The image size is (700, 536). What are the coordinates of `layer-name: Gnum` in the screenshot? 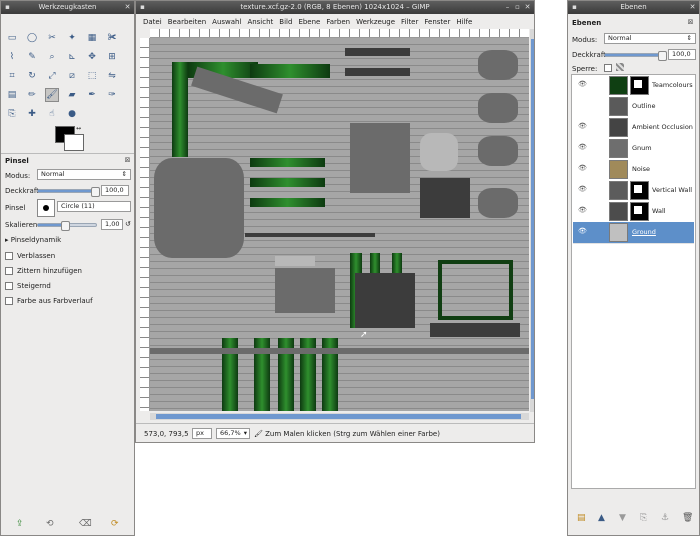 It's located at (642, 148).